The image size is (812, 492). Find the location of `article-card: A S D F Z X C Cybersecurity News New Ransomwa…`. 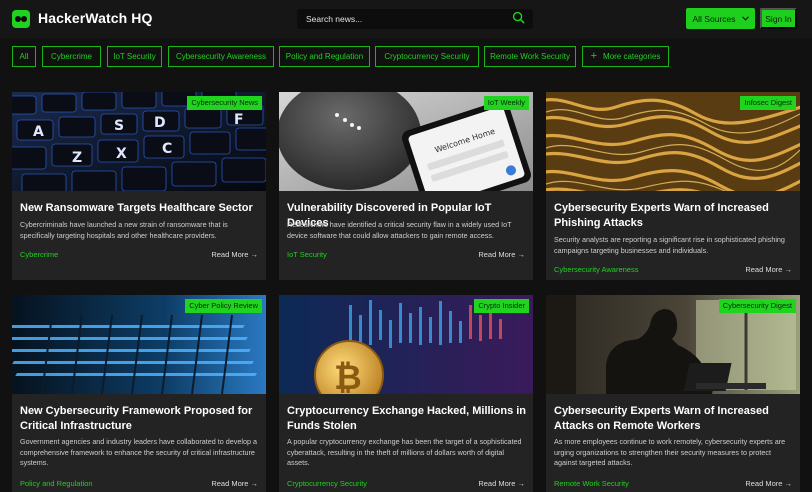

article-card: A S D F Z X C Cybersecurity News New Ransomwa… is located at coordinates (139, 186).